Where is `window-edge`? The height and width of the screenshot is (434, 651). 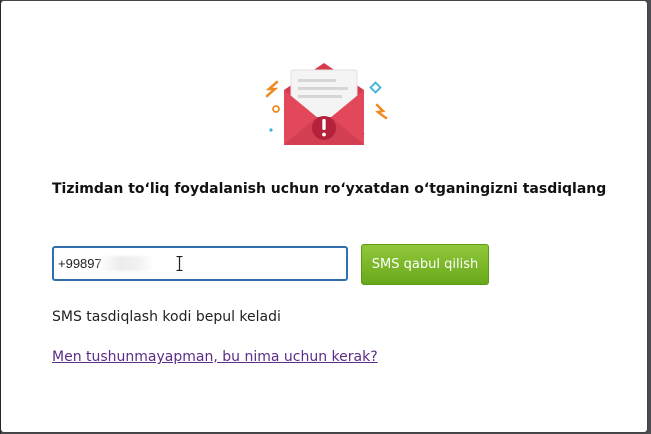 window-edge is located at coordinates (649, 217).